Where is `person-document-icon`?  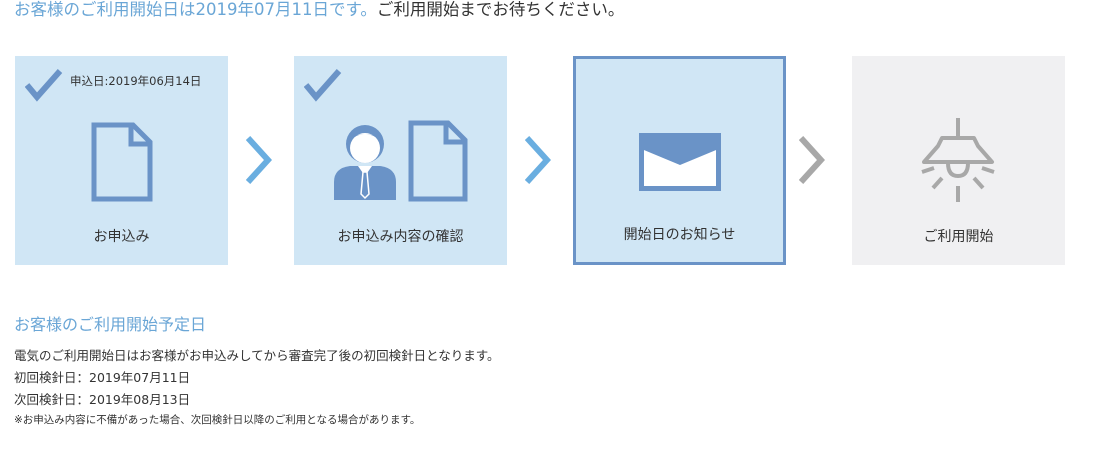
person-document-icon is located at coordinates (401, 161).